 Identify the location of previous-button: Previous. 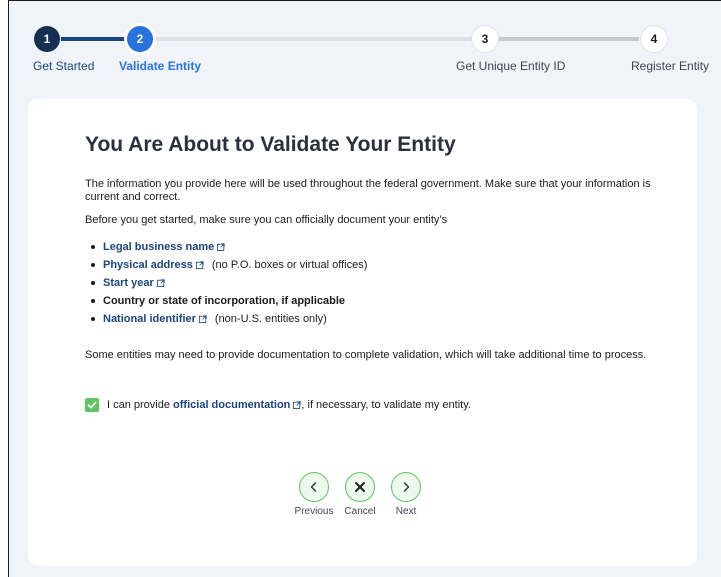
(314, 494).